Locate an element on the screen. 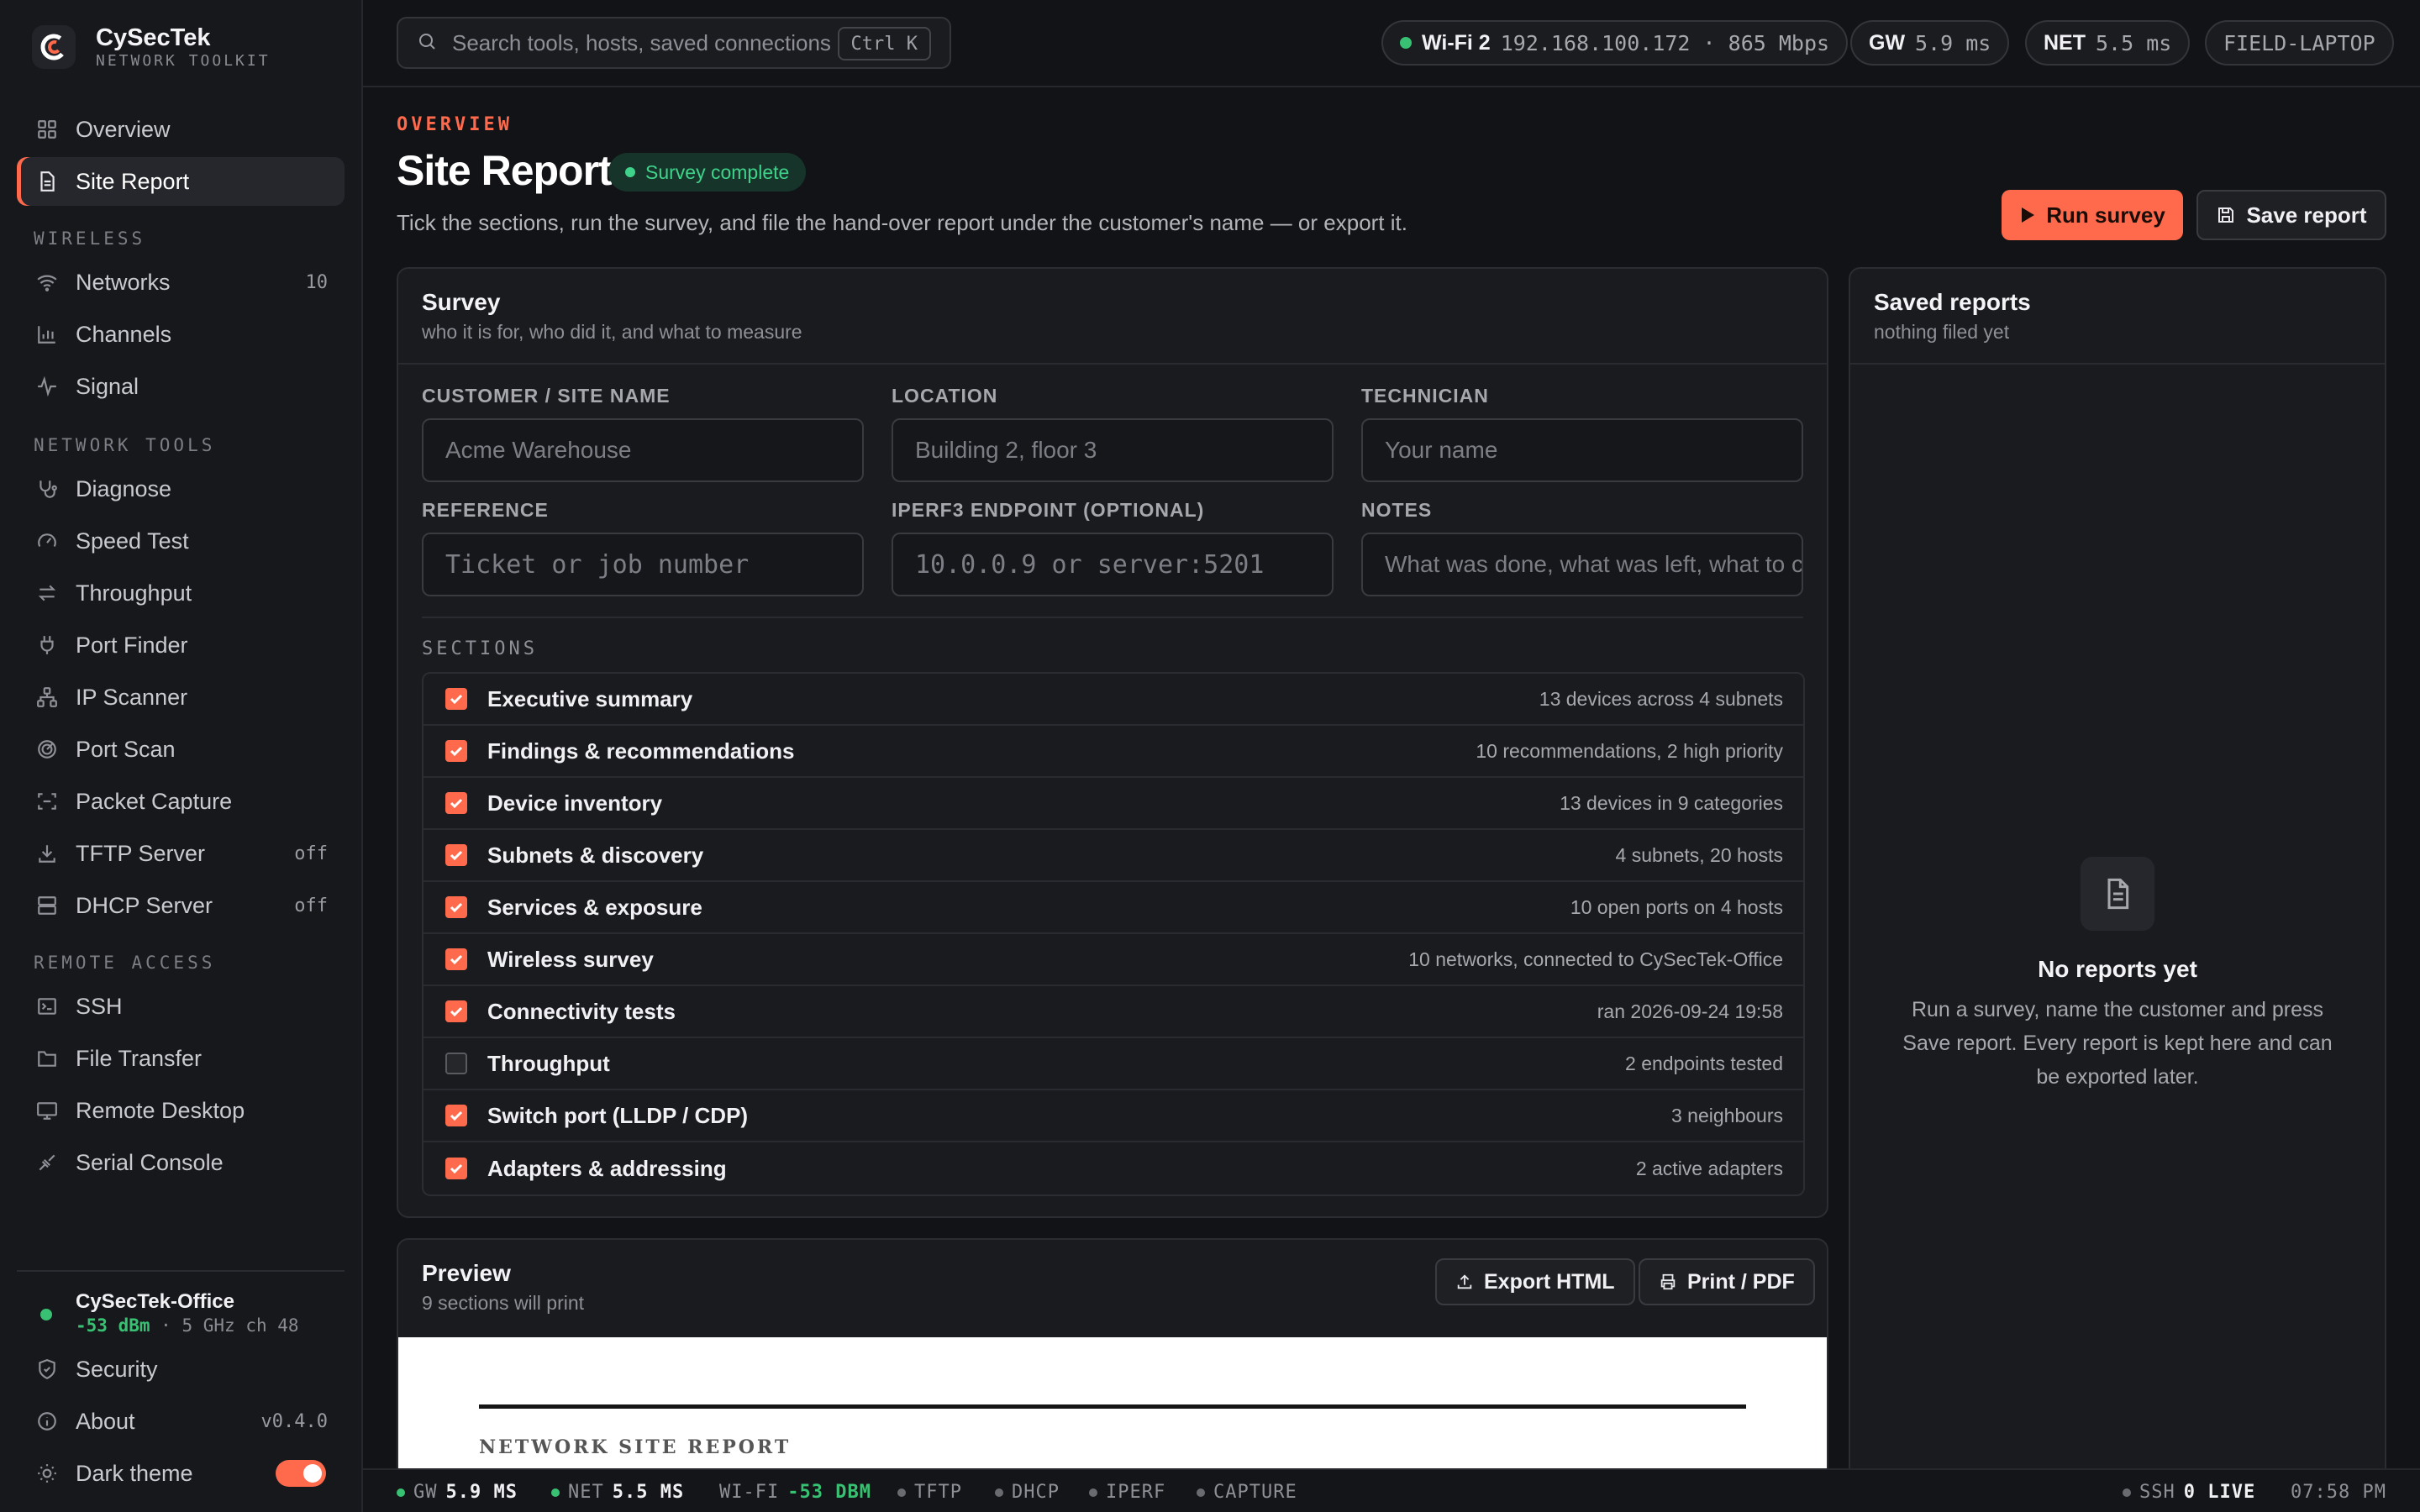 The width and height of the screenshot is (2420, 1512). document-rule is located at coordinates (1112, 1406).